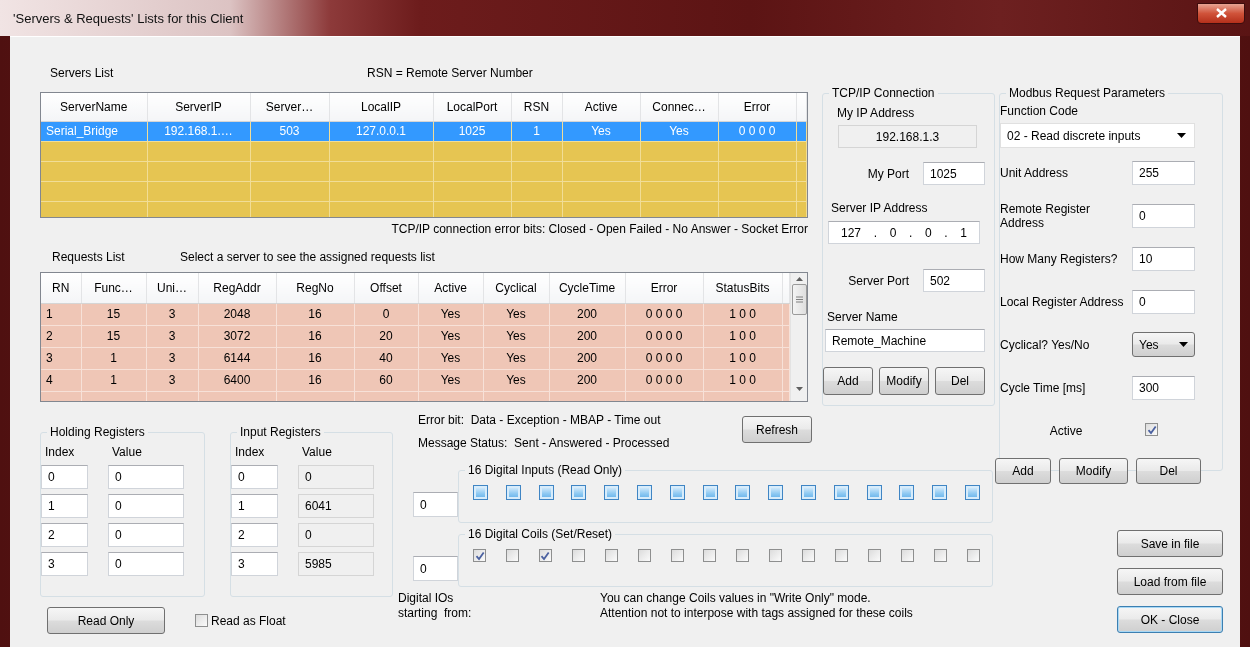 The height and width of the screenshot is (647, 1250). Describe the element at coordinates (106, 620) in the screenshot. I see `read-only-button: Read Only` at that location.